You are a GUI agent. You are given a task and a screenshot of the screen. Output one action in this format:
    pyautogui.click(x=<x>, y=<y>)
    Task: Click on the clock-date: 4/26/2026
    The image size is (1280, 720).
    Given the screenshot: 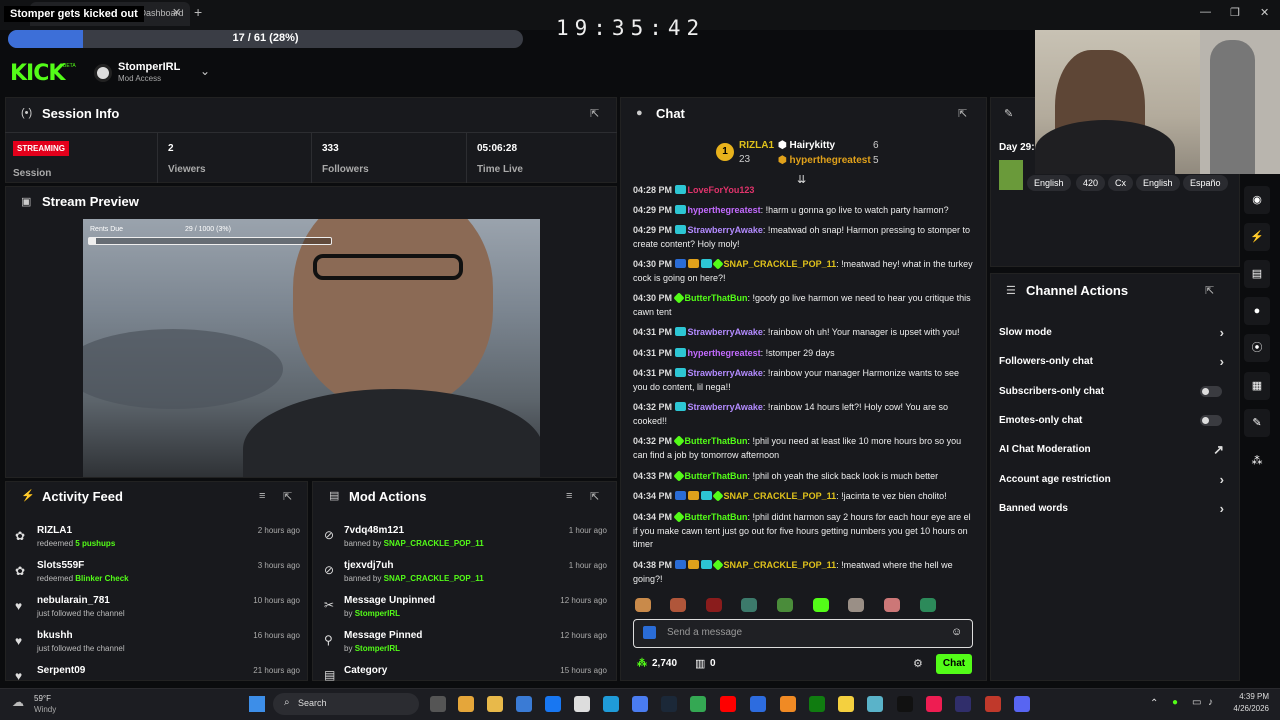 What is the action you would take?
    pyautogui.click(x=1242, y=708)
    